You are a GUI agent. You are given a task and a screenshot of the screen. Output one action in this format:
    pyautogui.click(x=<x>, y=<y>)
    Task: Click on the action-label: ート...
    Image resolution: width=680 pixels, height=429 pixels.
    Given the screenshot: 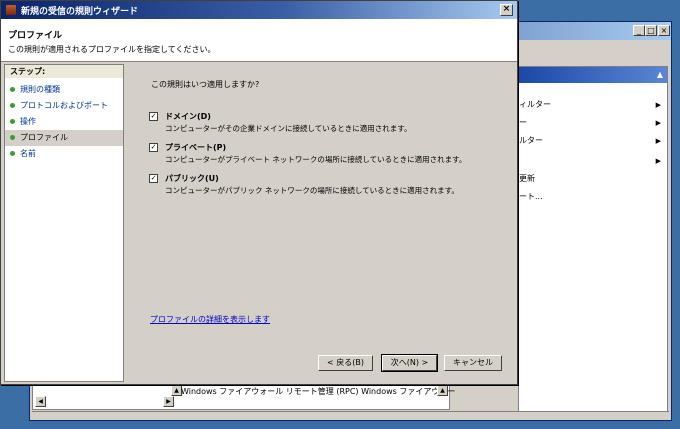 What is the action you would take?
    pyautogui.click(x=531, y=196)
    